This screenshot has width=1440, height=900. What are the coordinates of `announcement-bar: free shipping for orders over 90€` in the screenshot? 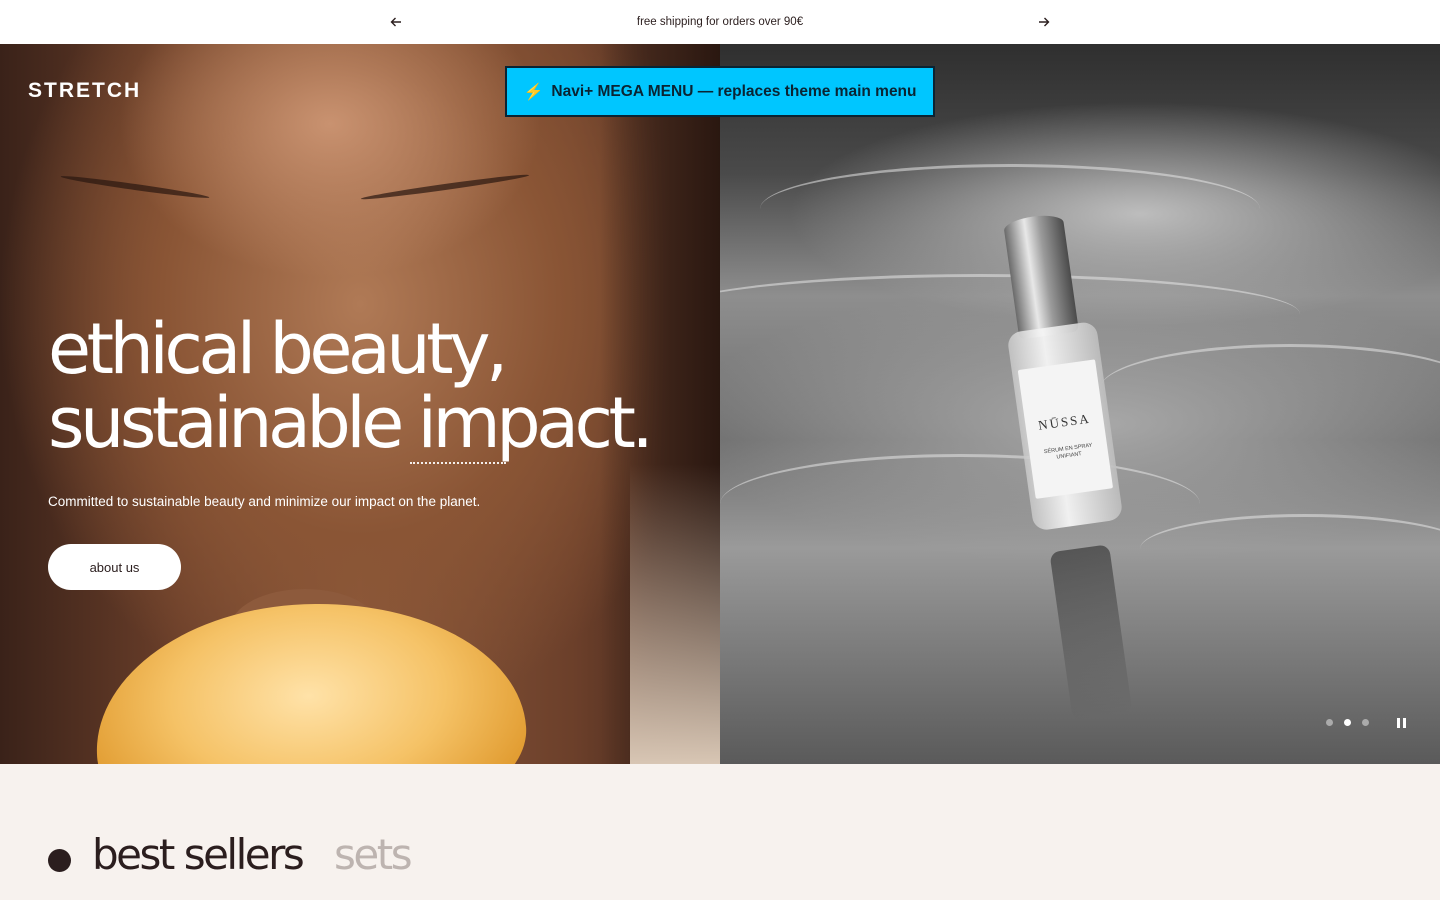 It's located at (720, 22).